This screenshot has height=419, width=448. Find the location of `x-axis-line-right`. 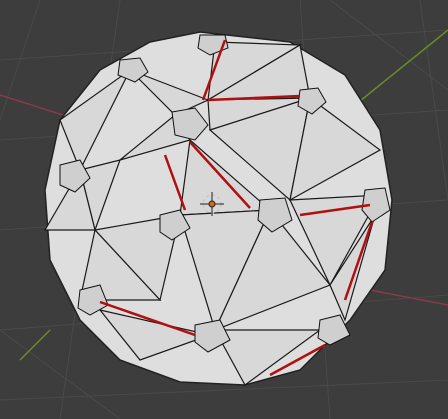

x-axis-line-right is located at coordinates (408, 297).